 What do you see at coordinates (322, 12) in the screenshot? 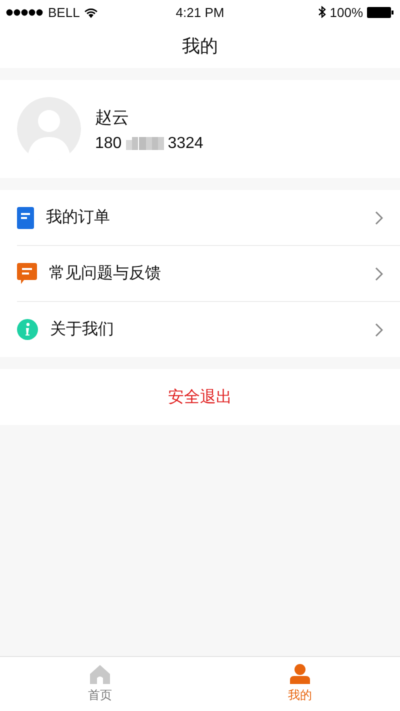
I see `bluetooth-icon` at bounding box center [322, 12].